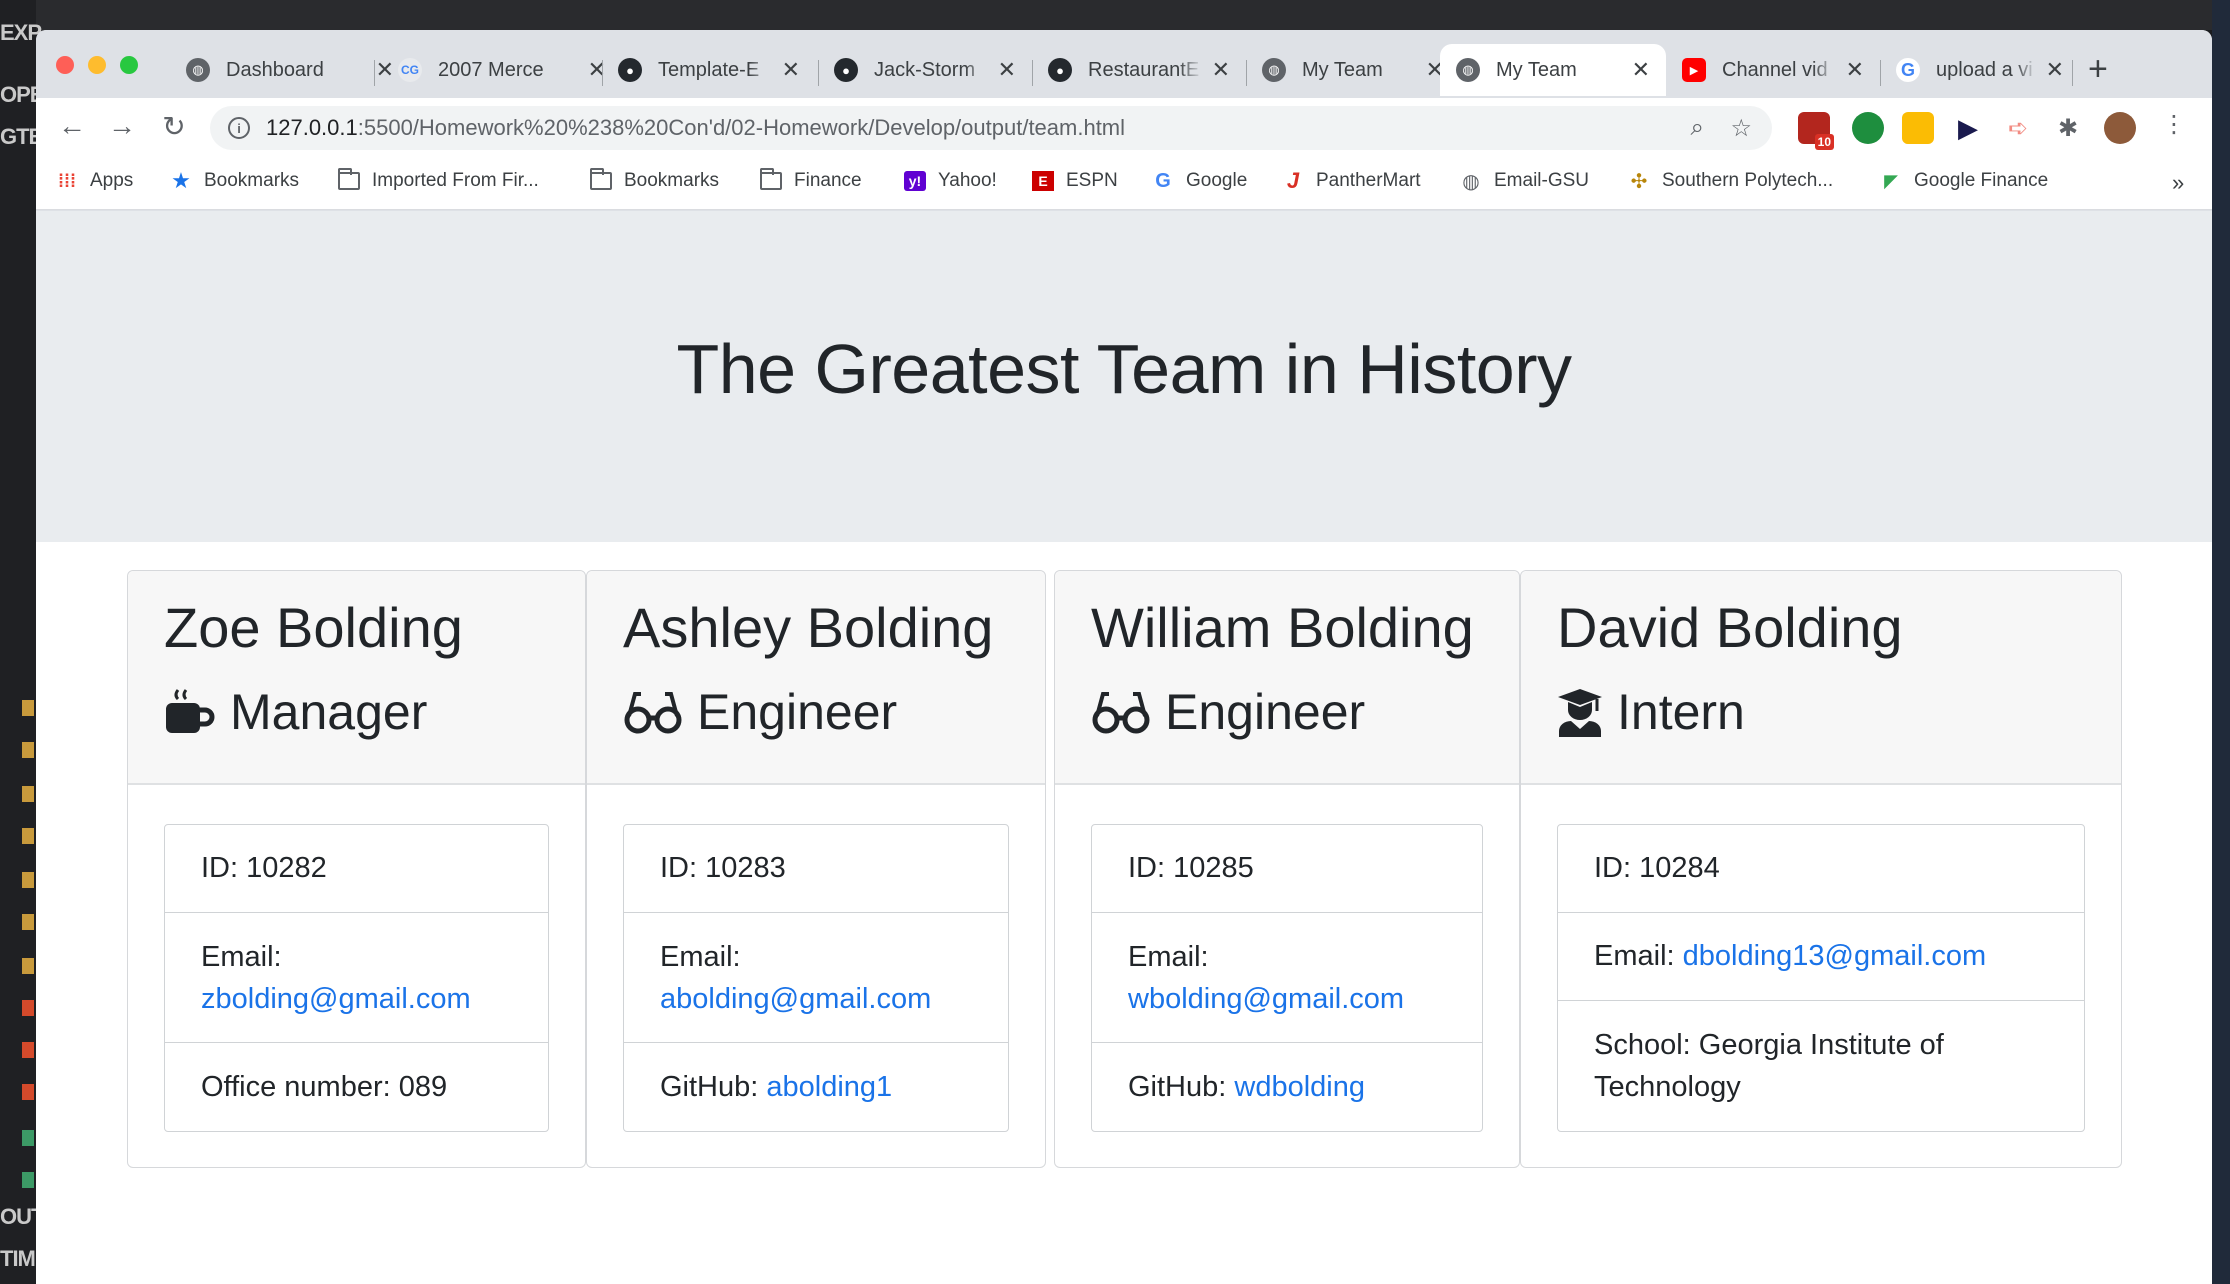 This screenshot has height=1284, width=2230. I want to click on glasses-icon, so click(1121, 713).